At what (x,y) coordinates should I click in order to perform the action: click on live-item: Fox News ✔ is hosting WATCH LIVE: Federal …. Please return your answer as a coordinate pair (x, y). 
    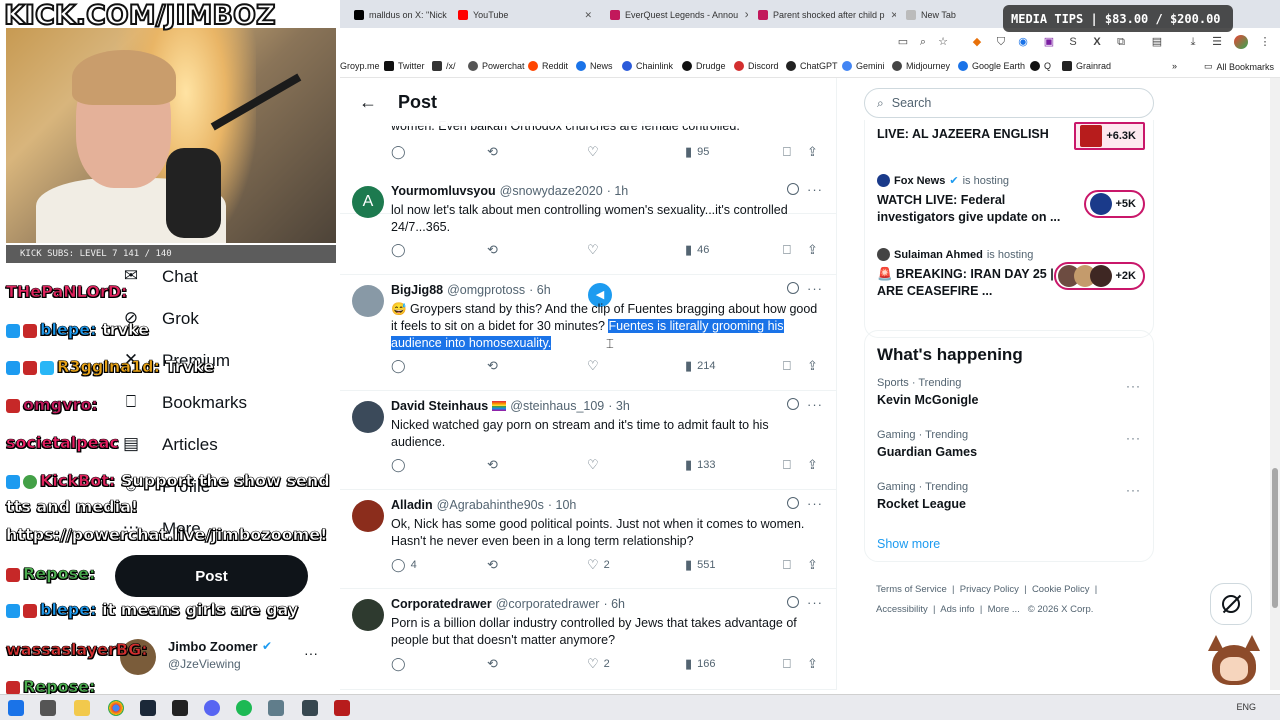
    Looking at the image, I should click on (1012, 200).